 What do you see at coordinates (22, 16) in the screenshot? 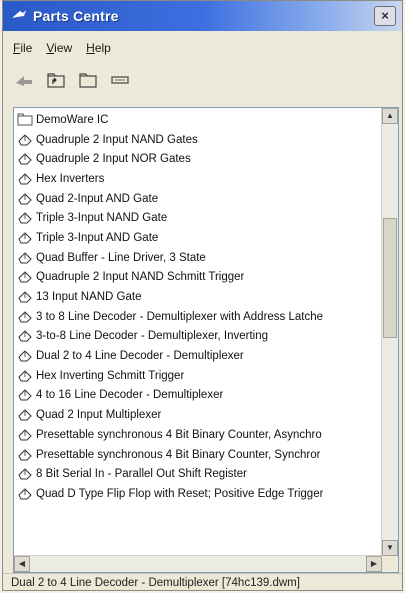
I see `app-icon` at bounding box center [22, 16].